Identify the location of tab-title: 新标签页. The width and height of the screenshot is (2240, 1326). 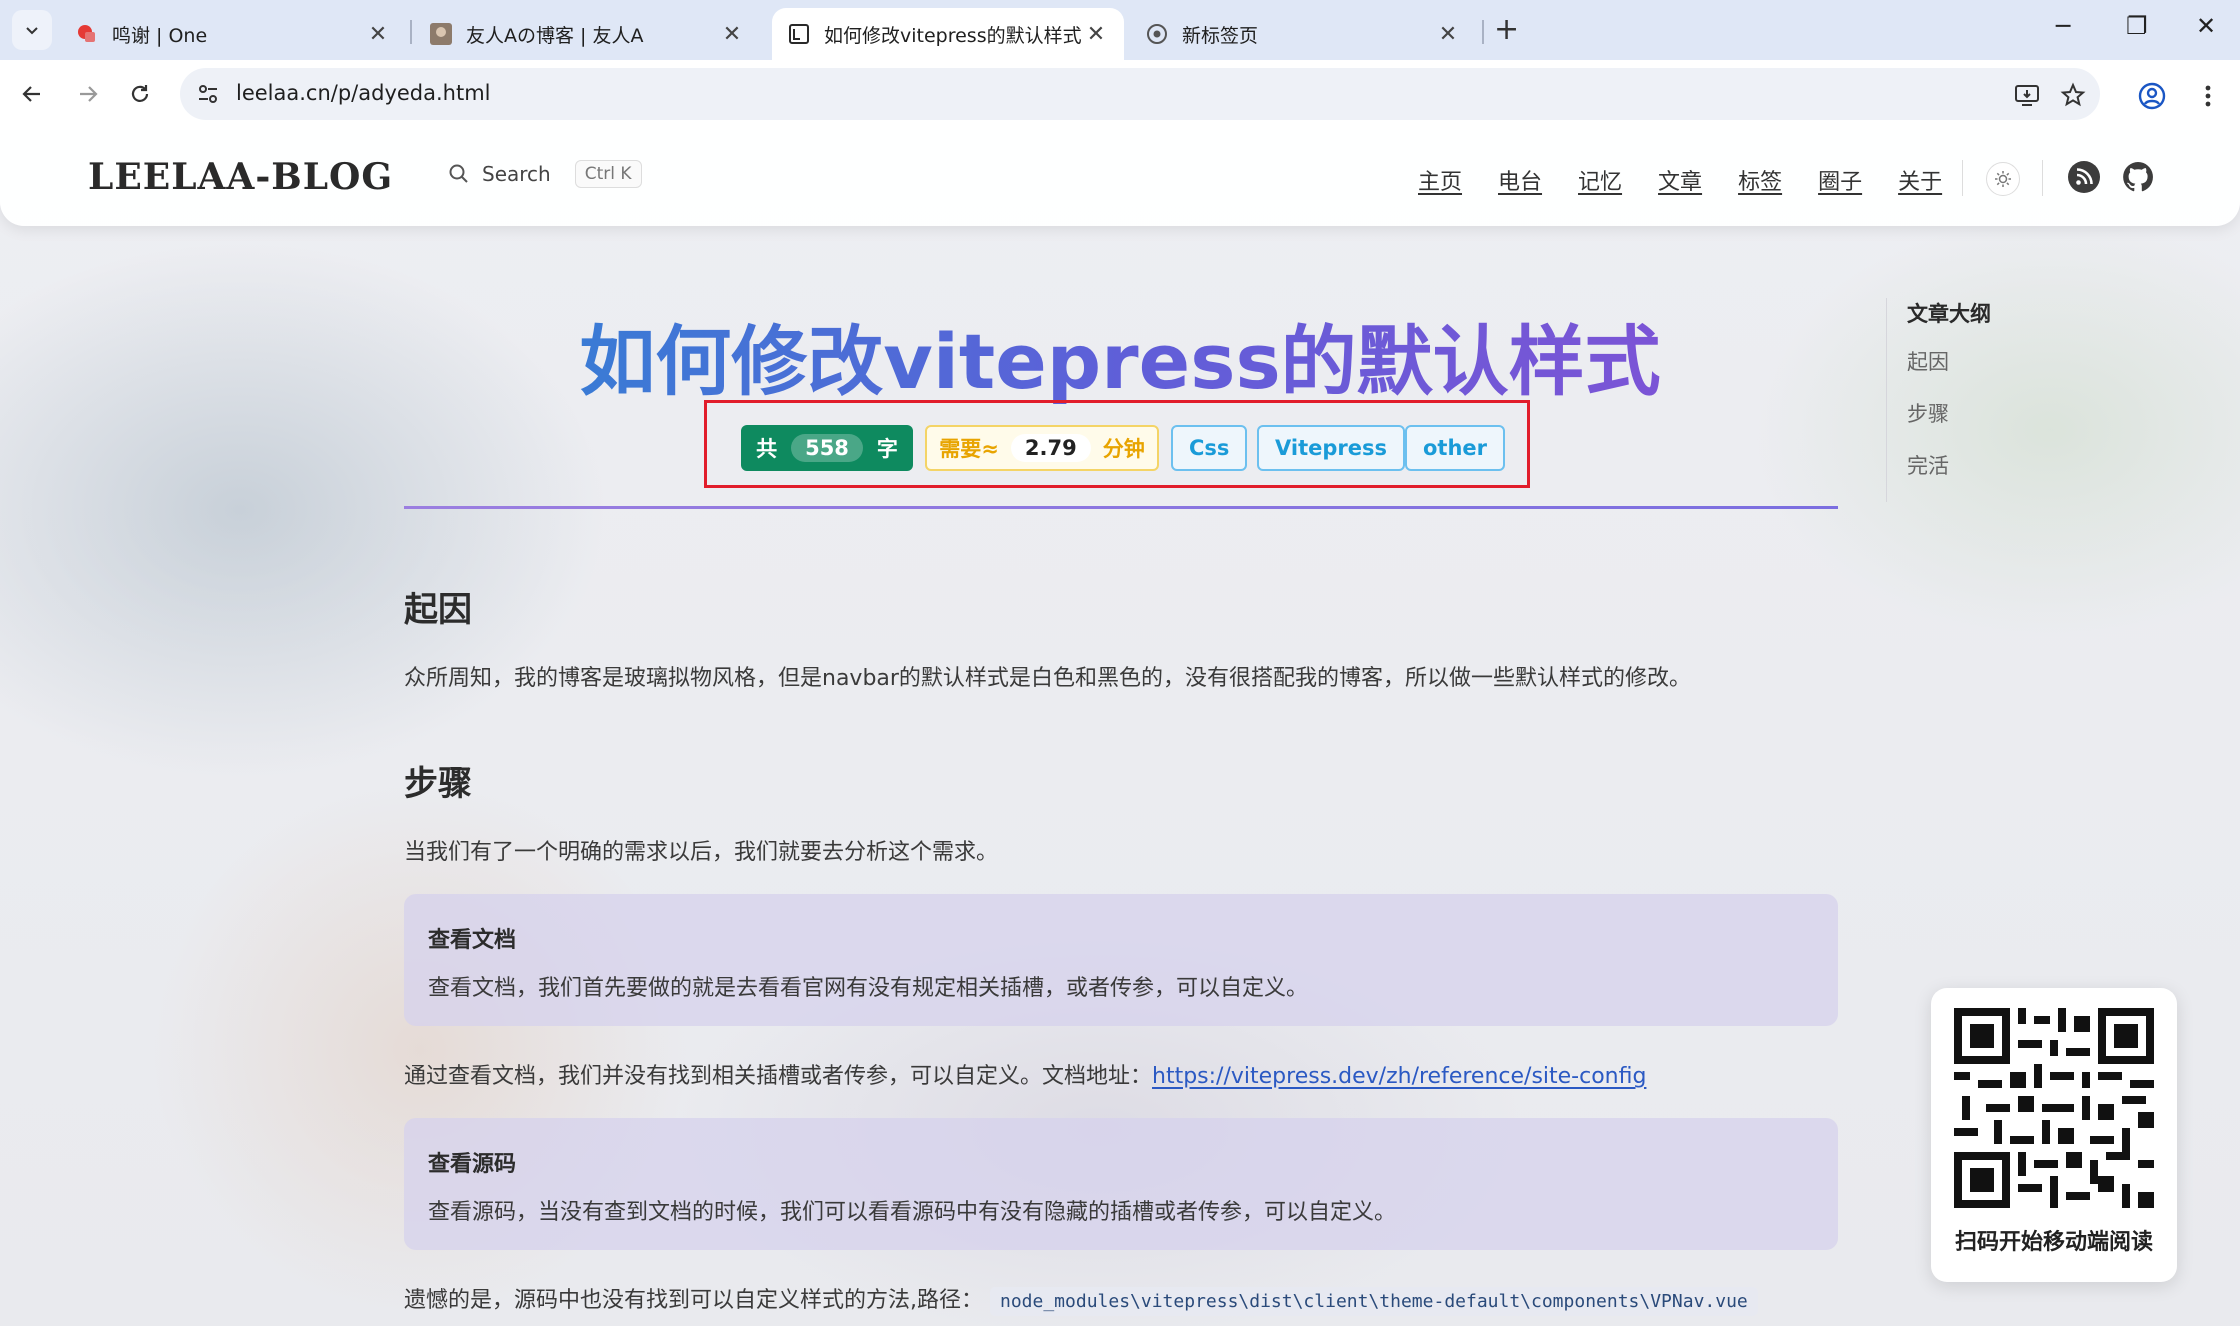
(1220, 35).